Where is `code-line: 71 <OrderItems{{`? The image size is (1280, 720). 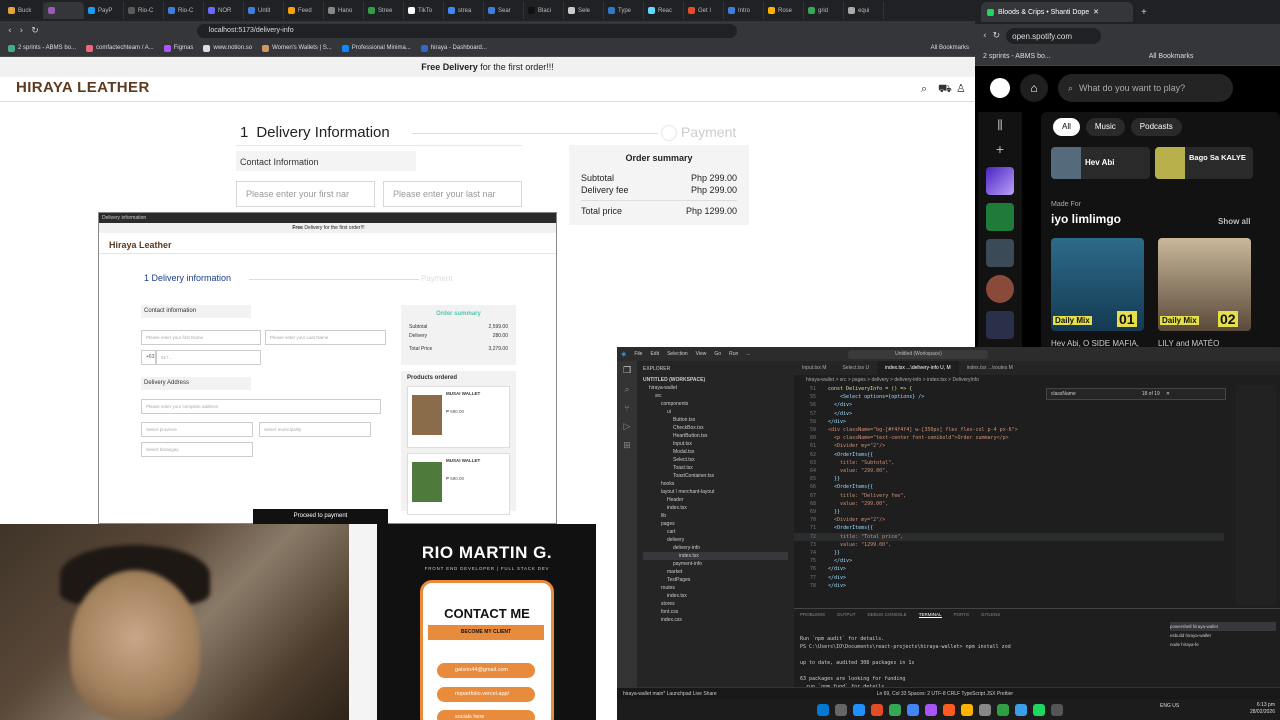 code-line: 71 <OrderItems{{ is located at coordinates (1009, 528).